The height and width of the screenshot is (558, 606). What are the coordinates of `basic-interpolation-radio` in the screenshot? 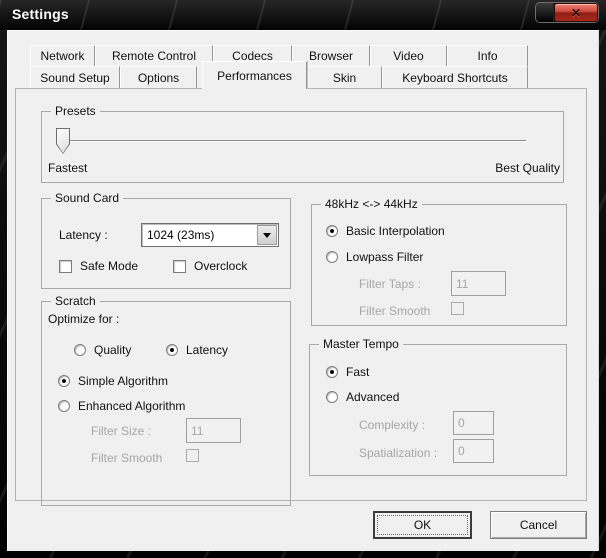 It's located at (332, 231).